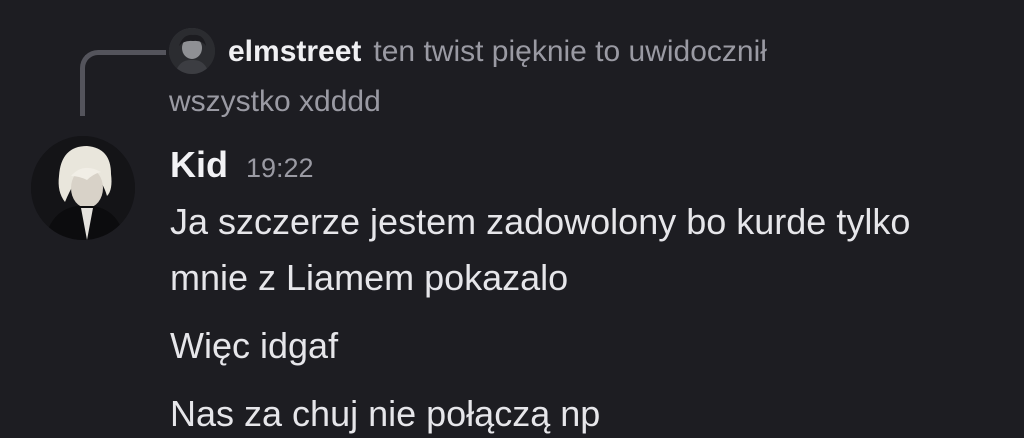 Image resolution: width=1024 pixels, height=438 pixels. Describe the element at coordinates (254, 345) in the screenshot. I see `message-text-line: Więc idgaf` at that location.